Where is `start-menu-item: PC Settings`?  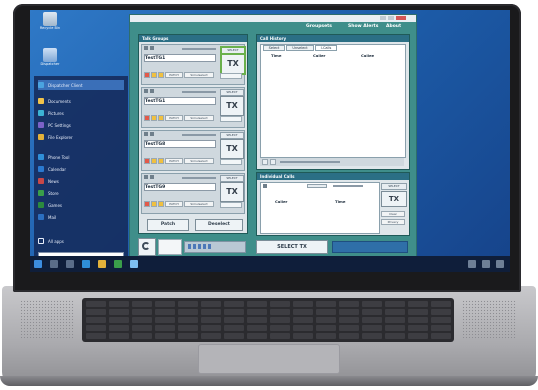 start-menu-item: PC Settings is located at coordinates (81, 125).